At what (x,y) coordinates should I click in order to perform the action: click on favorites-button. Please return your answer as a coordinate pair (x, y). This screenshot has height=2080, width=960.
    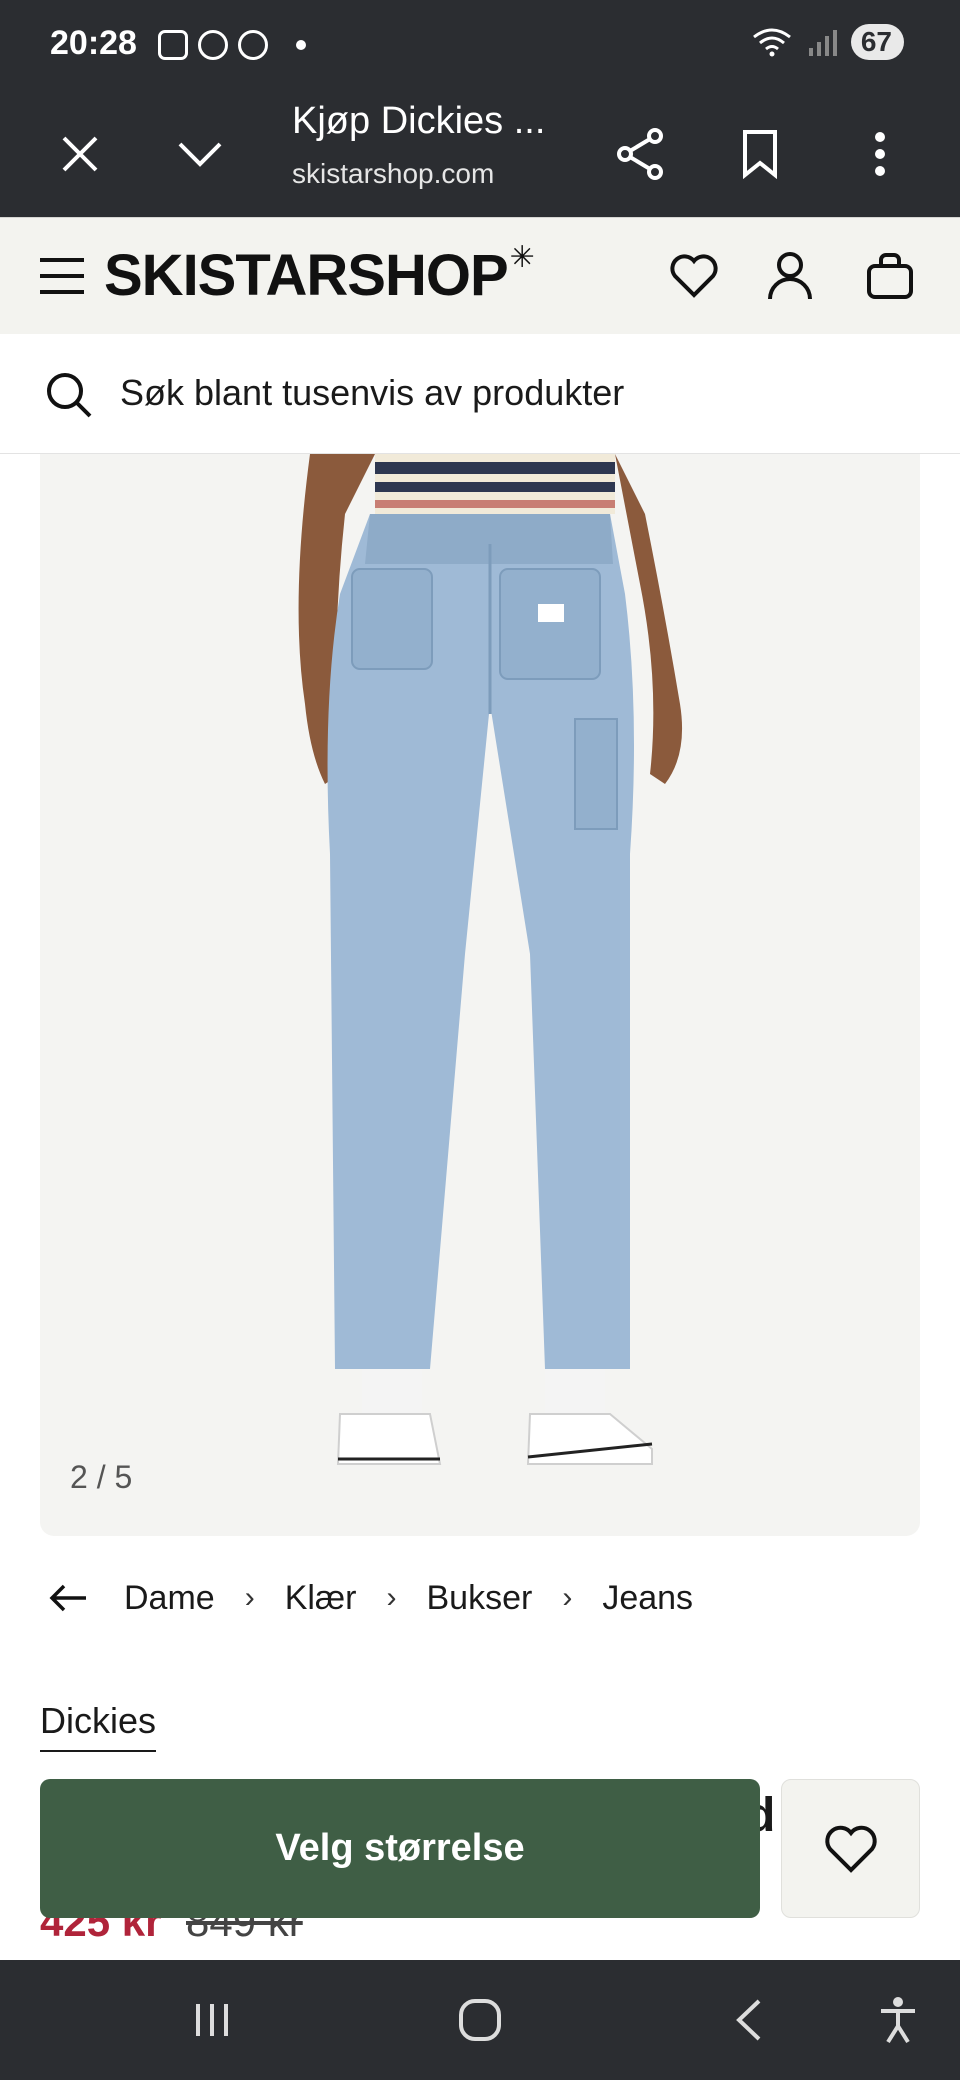
    Looking at the image, I should click on (694, 276).